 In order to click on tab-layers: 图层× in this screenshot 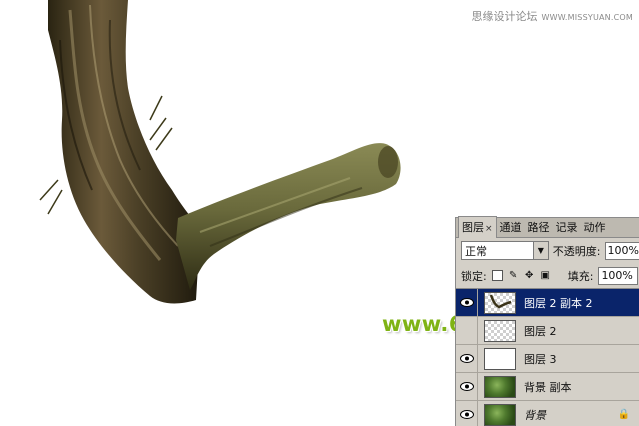, I will do `click(477, 227)`.